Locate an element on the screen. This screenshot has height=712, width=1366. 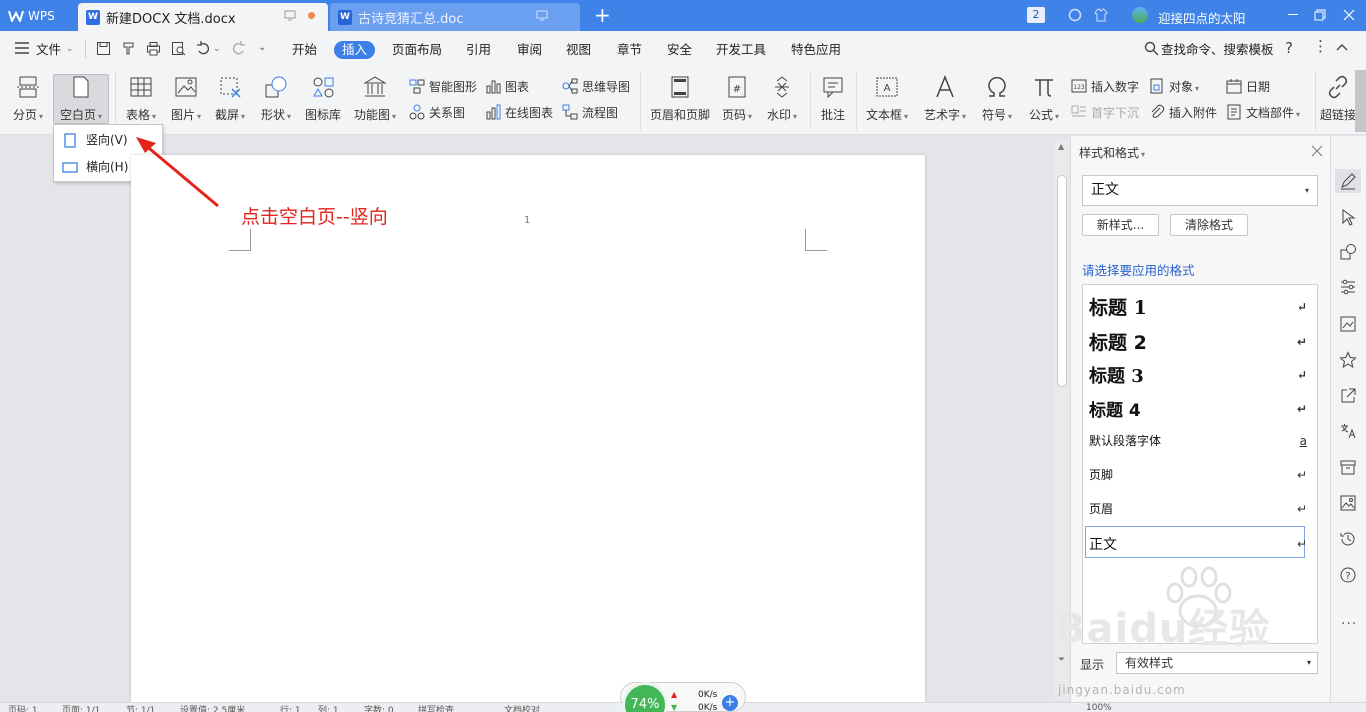
watermark-button: 水印 ▾ is located at coordinates (782, 95).